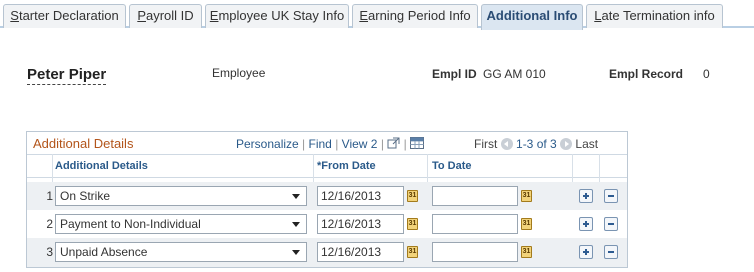 The height and width of the screenshot is (272, 754). I want to click on additional-details-select: On Strike, so click(181, 196).